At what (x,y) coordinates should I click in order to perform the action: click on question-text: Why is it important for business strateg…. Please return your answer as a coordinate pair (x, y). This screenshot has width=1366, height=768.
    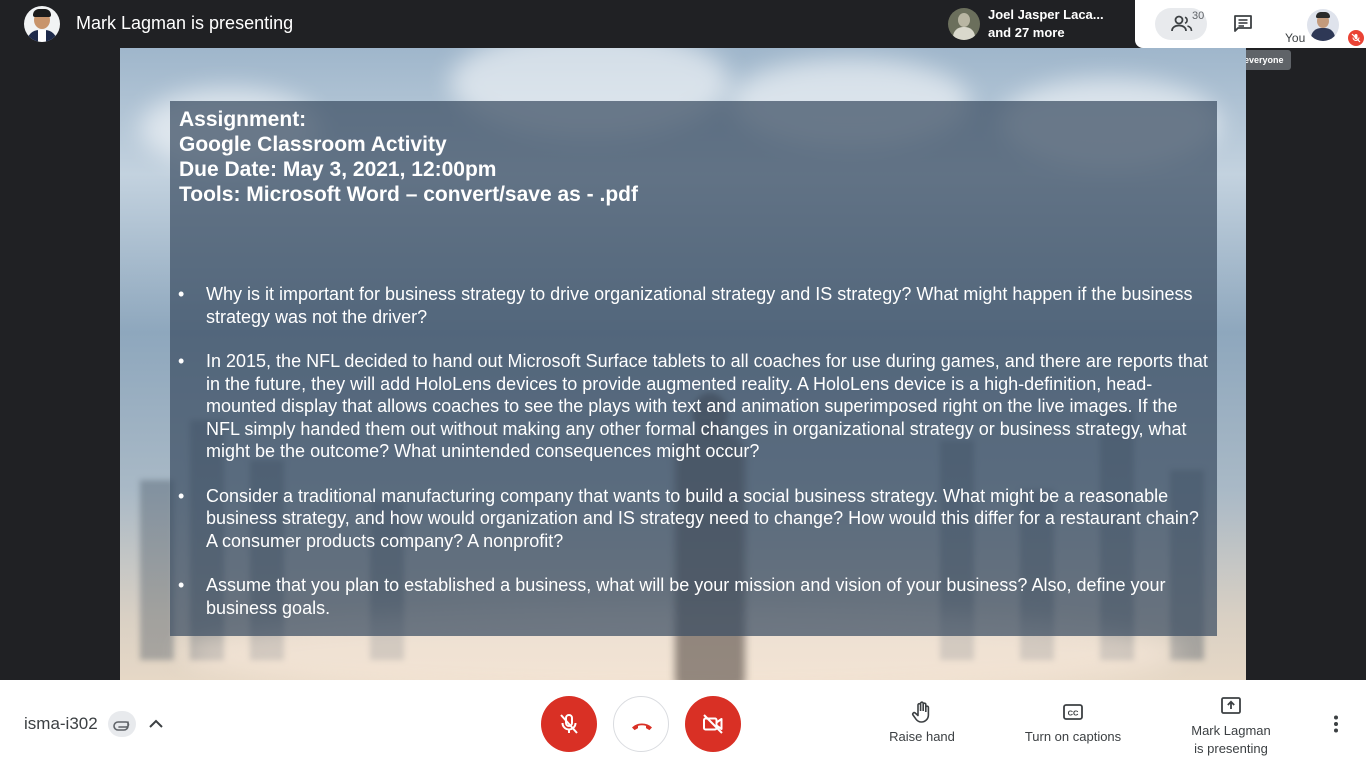
    Looking at the image, I should click on (699, 305).